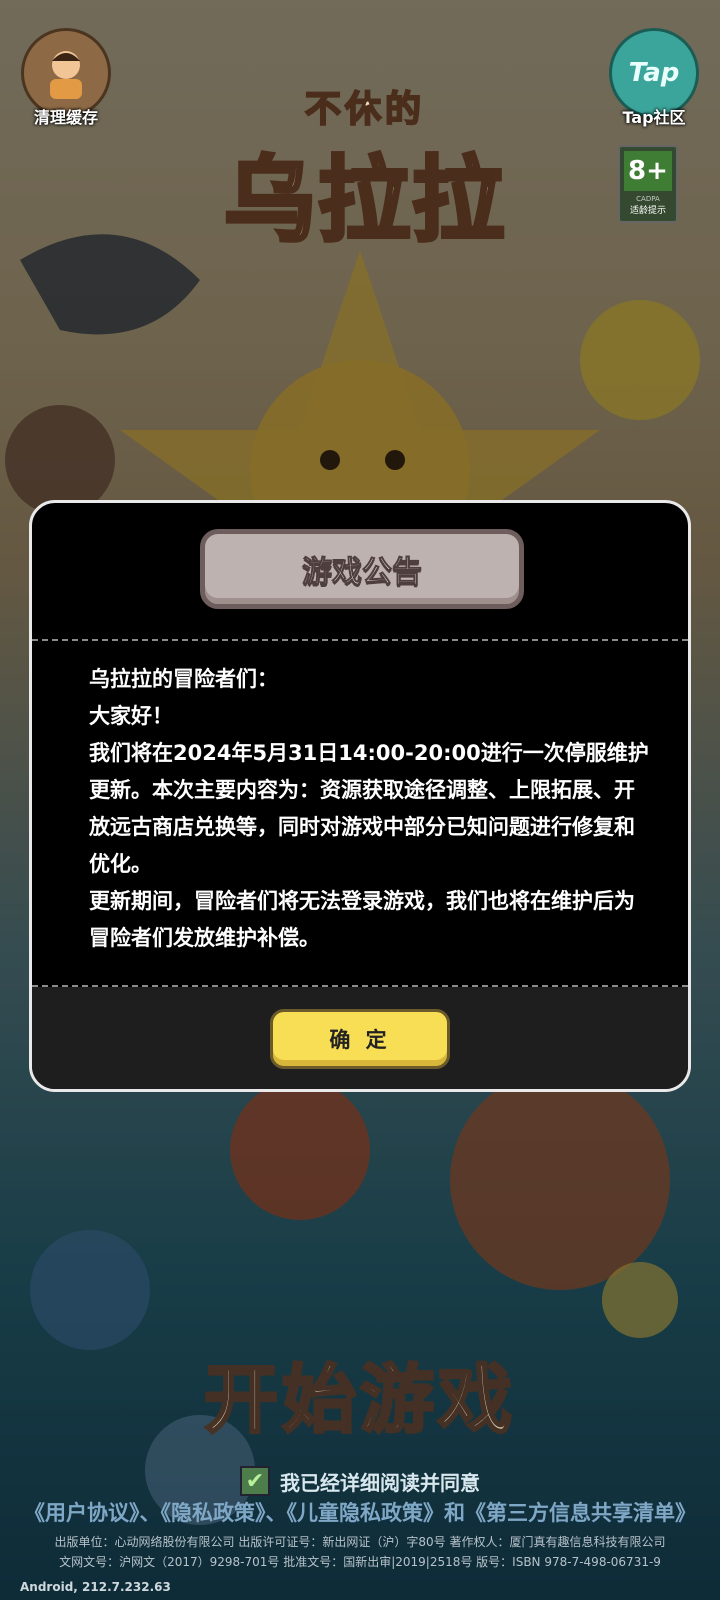 Image resolution: width=720 pixels, height=1600 pixels. Describe the element at coordinates (360, 986) in the screenshot. I see `divider-bottom` at that location.